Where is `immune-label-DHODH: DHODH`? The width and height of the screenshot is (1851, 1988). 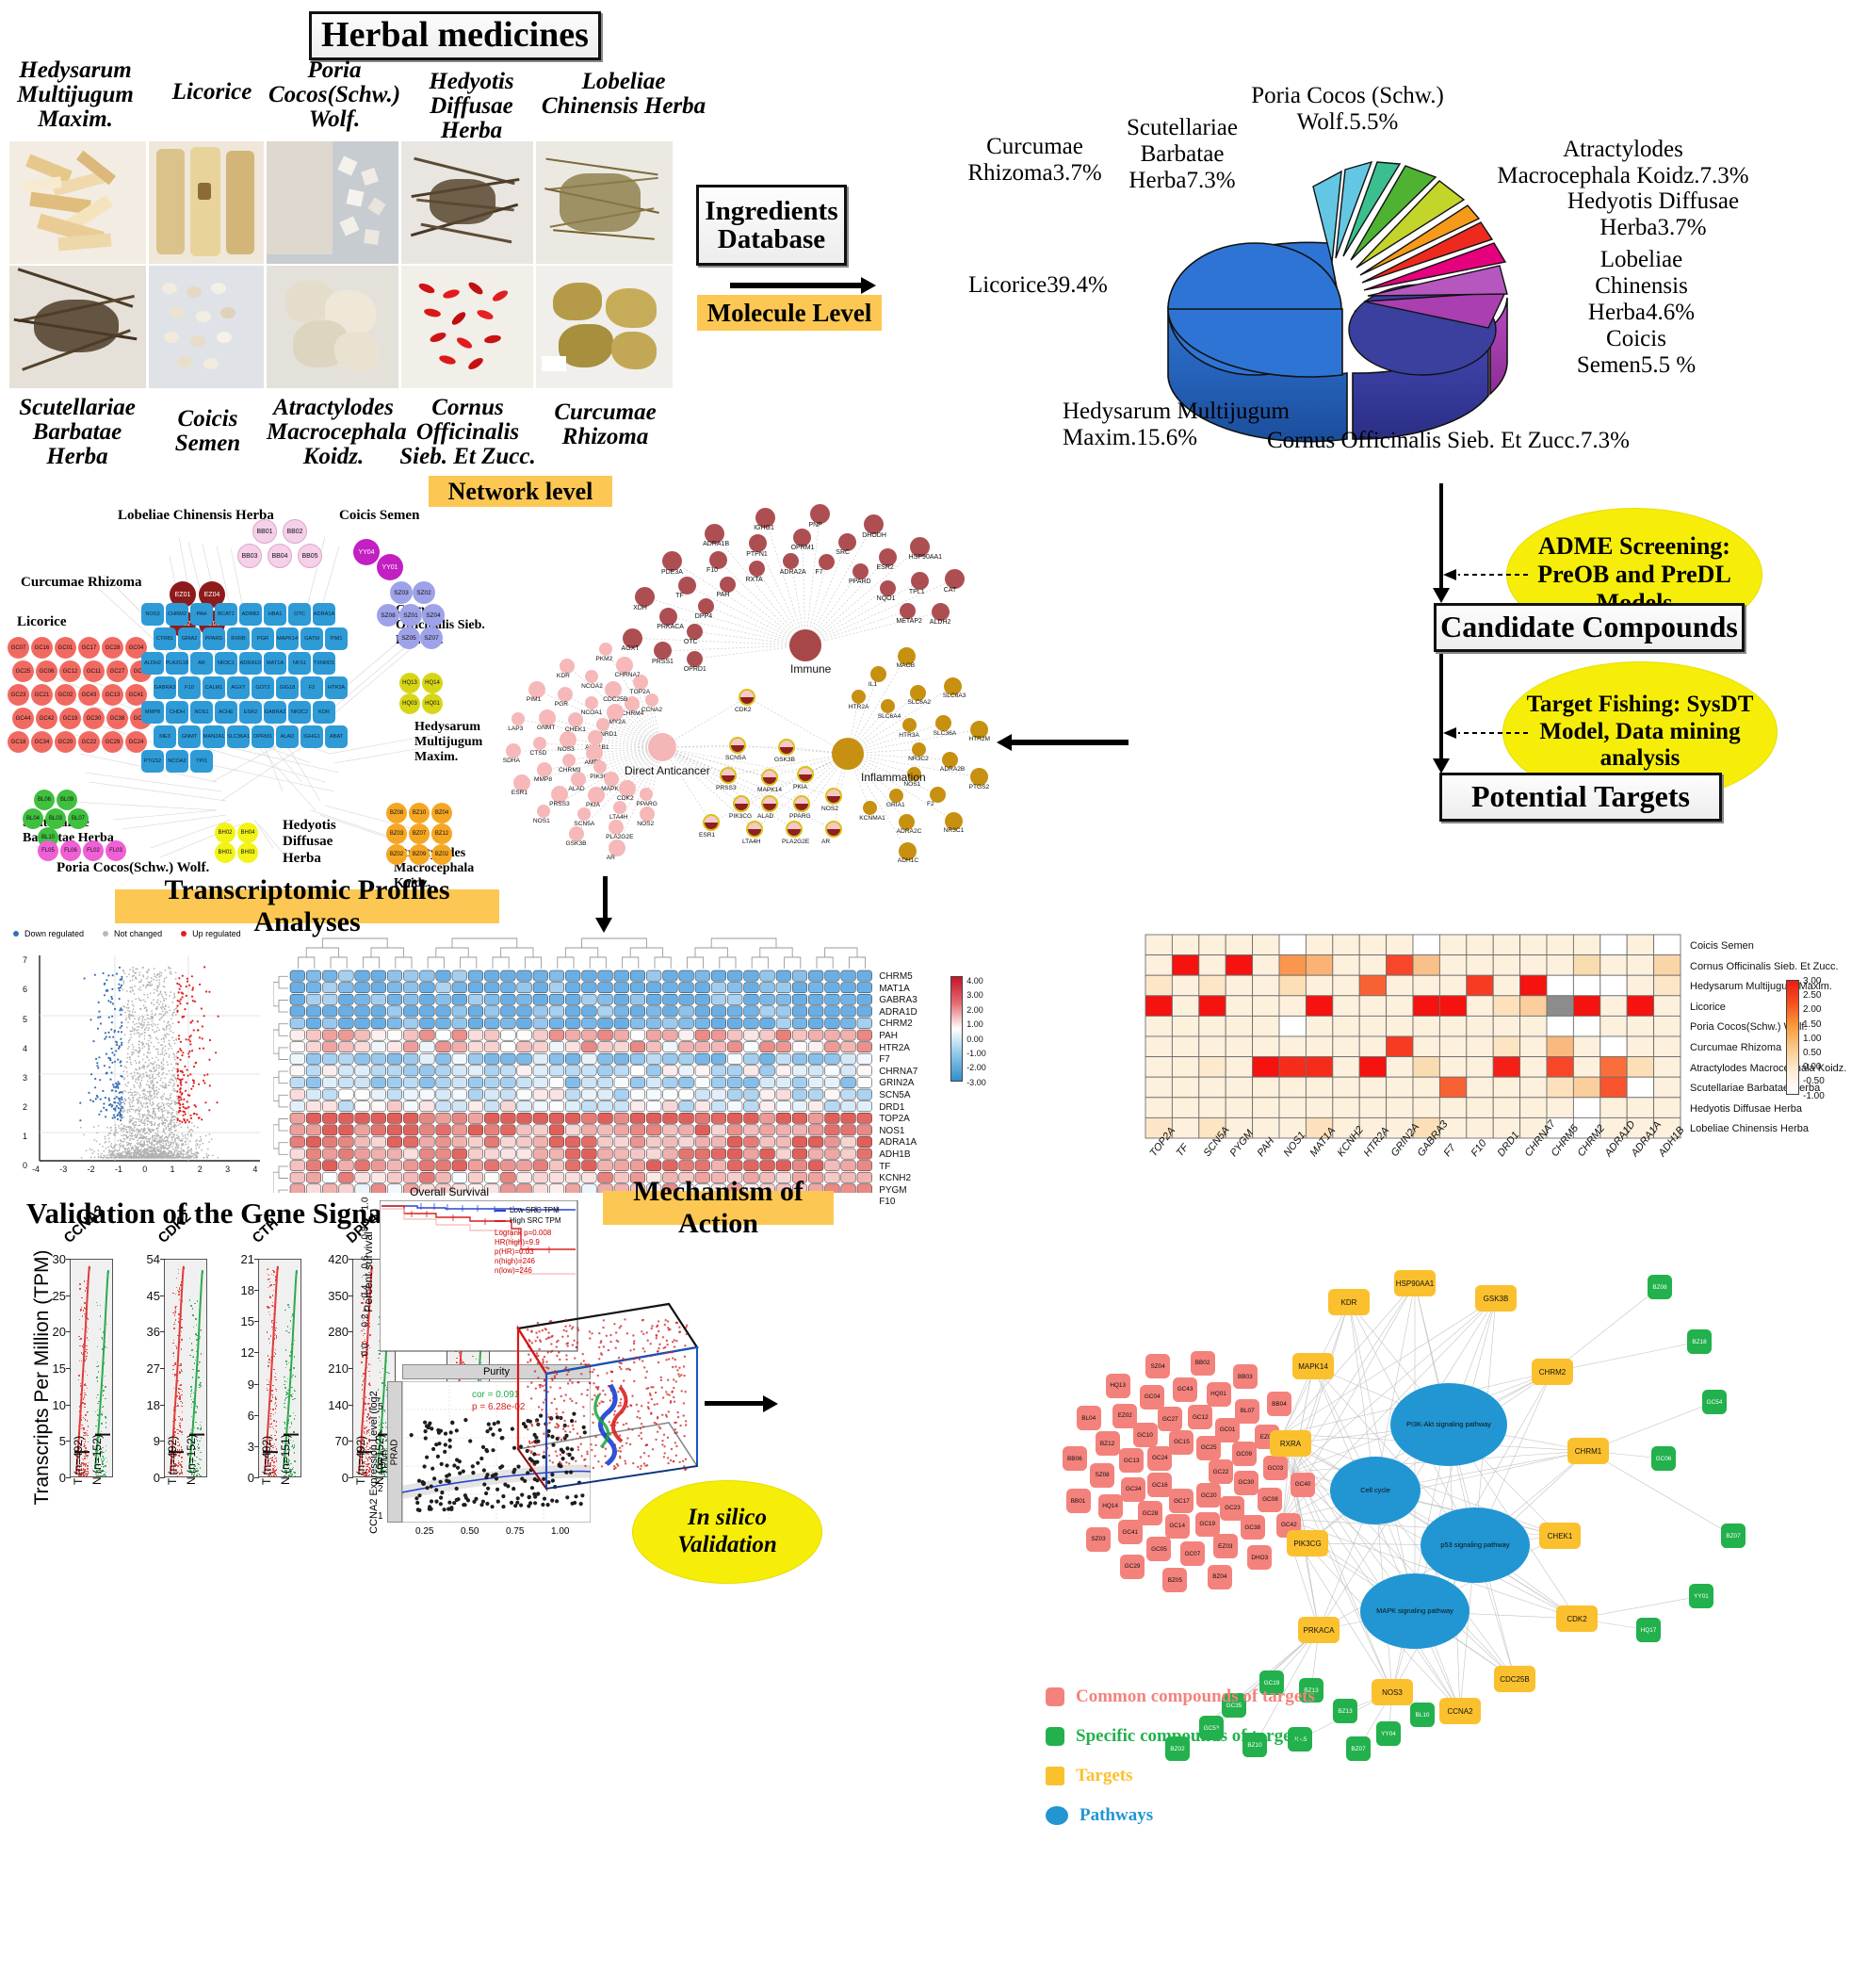 immune-label-DHODH: DHODH is located at coordinates (874, 535).